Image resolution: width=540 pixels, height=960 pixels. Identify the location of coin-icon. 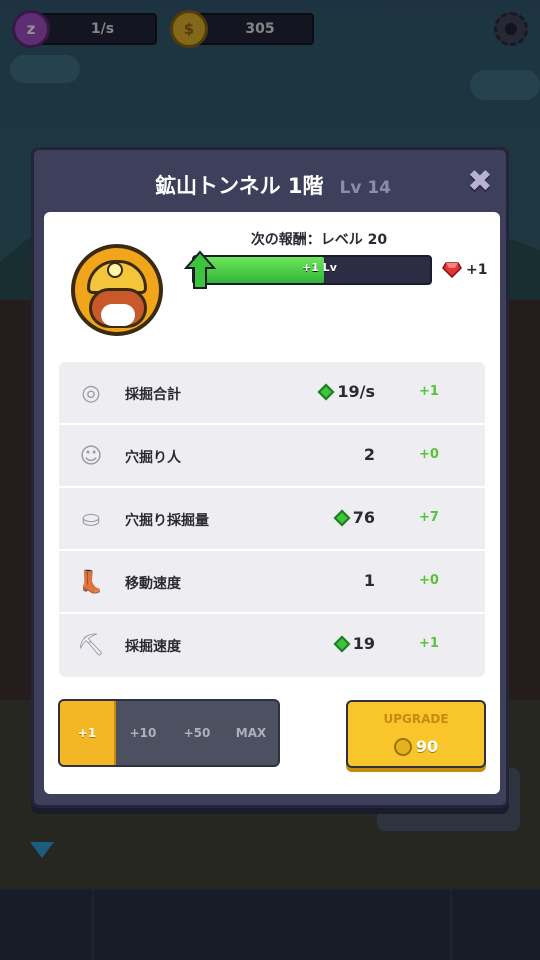
(402, 746).